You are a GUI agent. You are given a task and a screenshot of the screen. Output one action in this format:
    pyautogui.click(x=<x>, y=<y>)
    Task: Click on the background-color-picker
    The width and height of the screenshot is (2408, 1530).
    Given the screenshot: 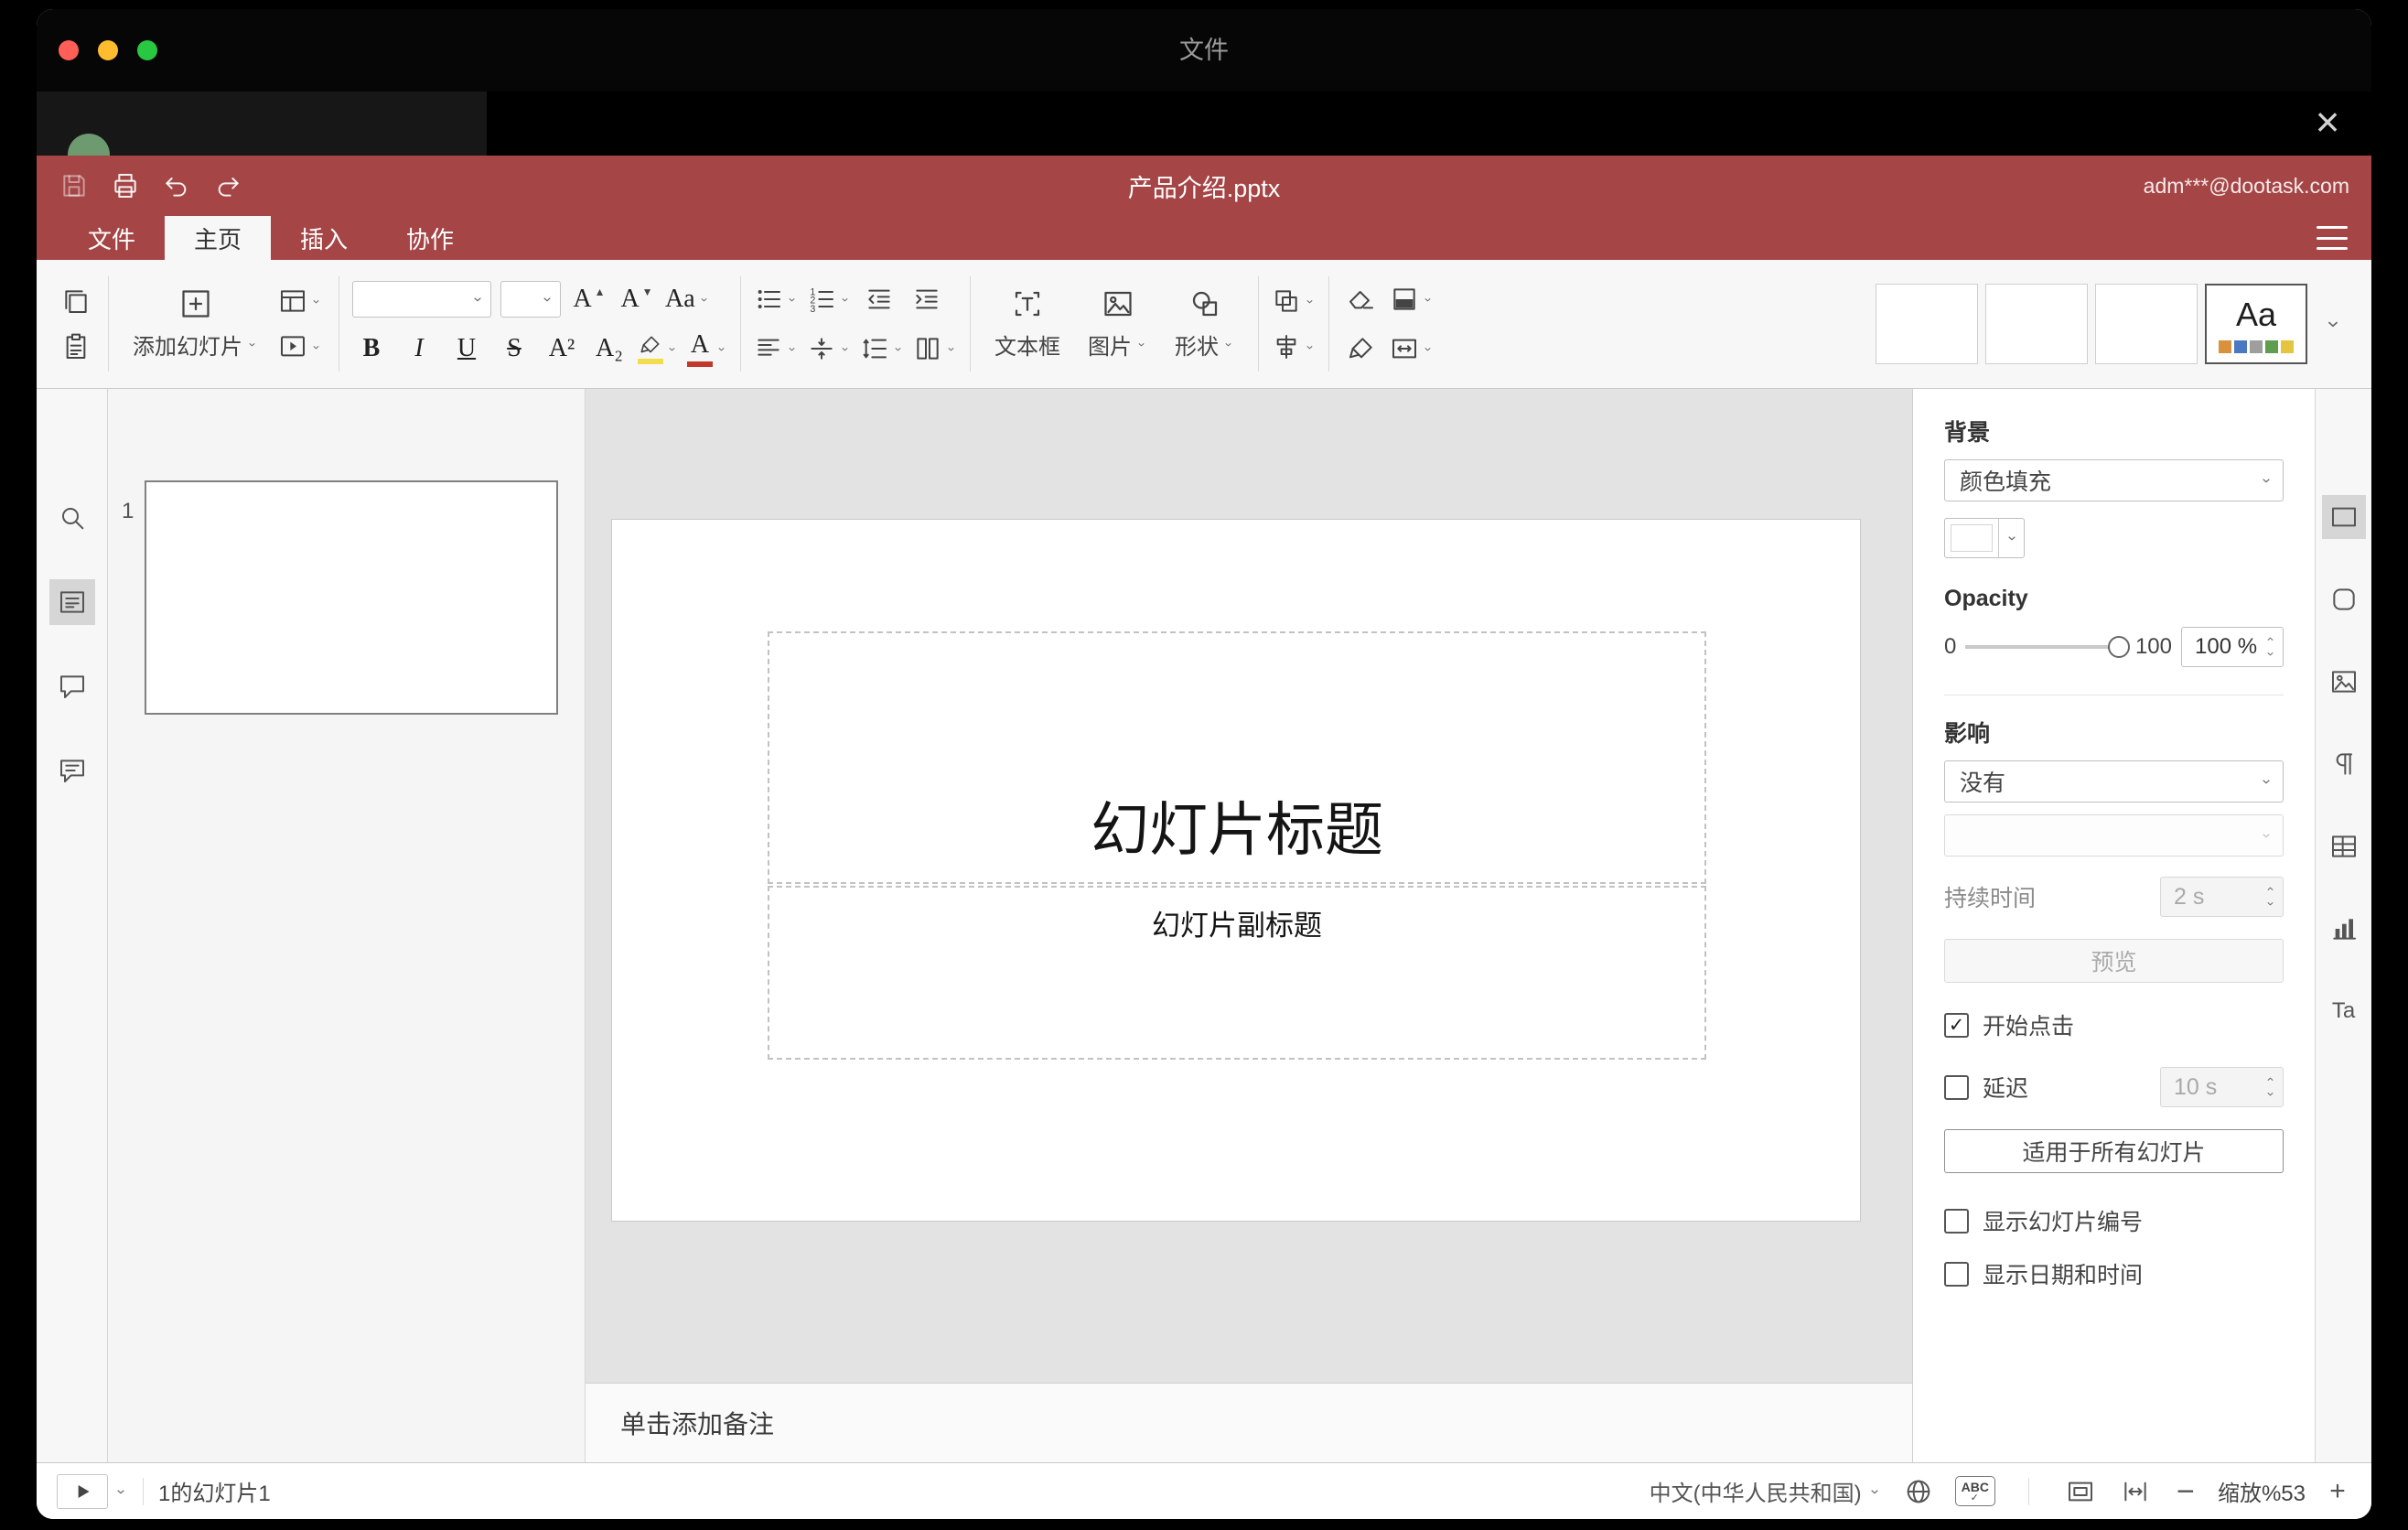 What is the action you would take?
    pyautogui.click(x=1984, y=538)
    